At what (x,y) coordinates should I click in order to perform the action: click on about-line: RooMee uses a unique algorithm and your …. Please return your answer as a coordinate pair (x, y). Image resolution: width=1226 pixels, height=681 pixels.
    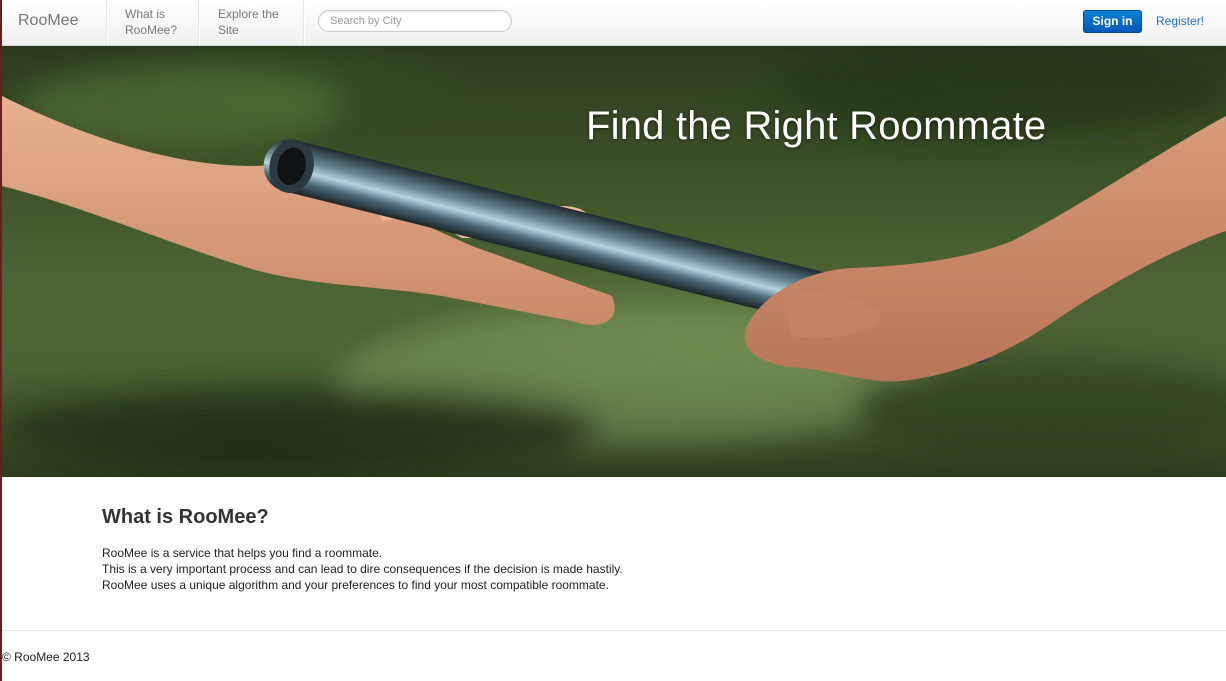
    Looking at the image, I should click on (355, 585).